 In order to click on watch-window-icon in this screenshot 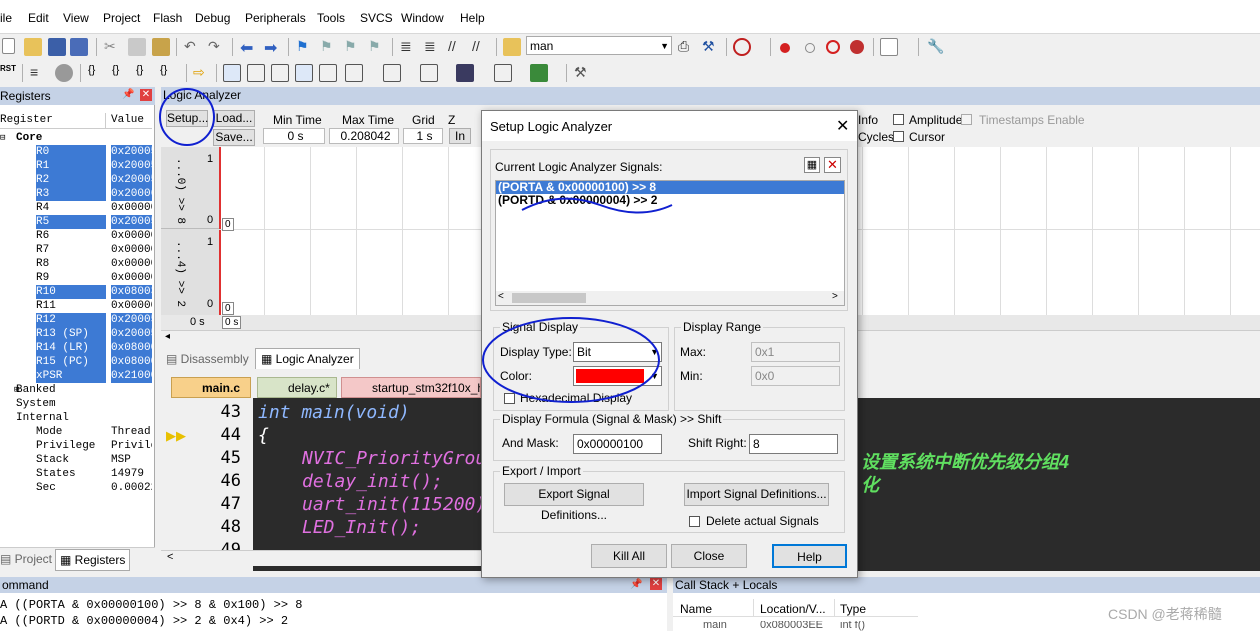, I will do `click(354, 73)`.